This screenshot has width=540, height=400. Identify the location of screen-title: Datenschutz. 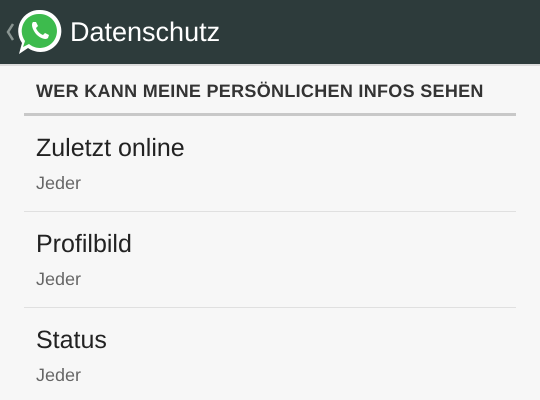
(145, 32).